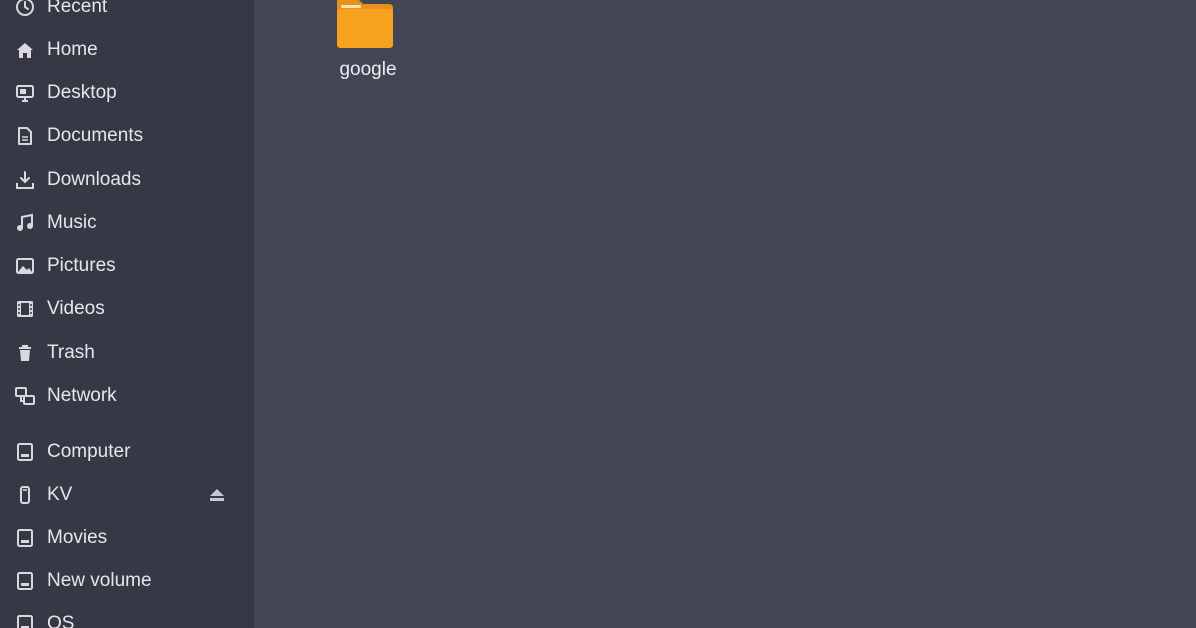  Describe the element at coordinates (99, 580) in the screenshot. I see `sidebar-item-label: New volume` at that location.